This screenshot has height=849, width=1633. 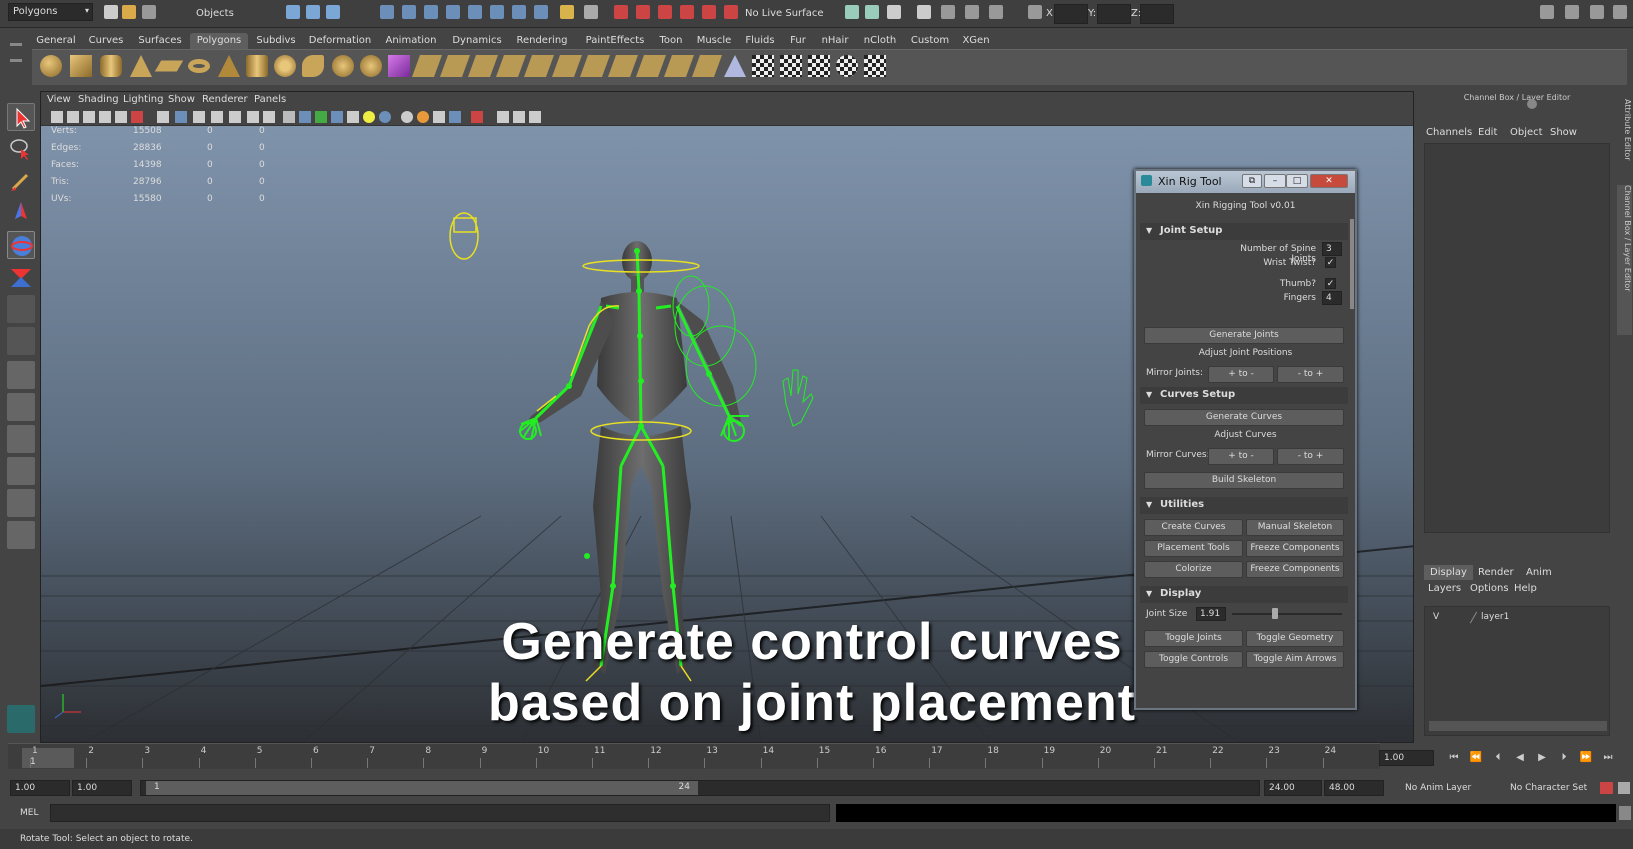 I want to click on uv-automatic-icon, so click(x=847, y=66).